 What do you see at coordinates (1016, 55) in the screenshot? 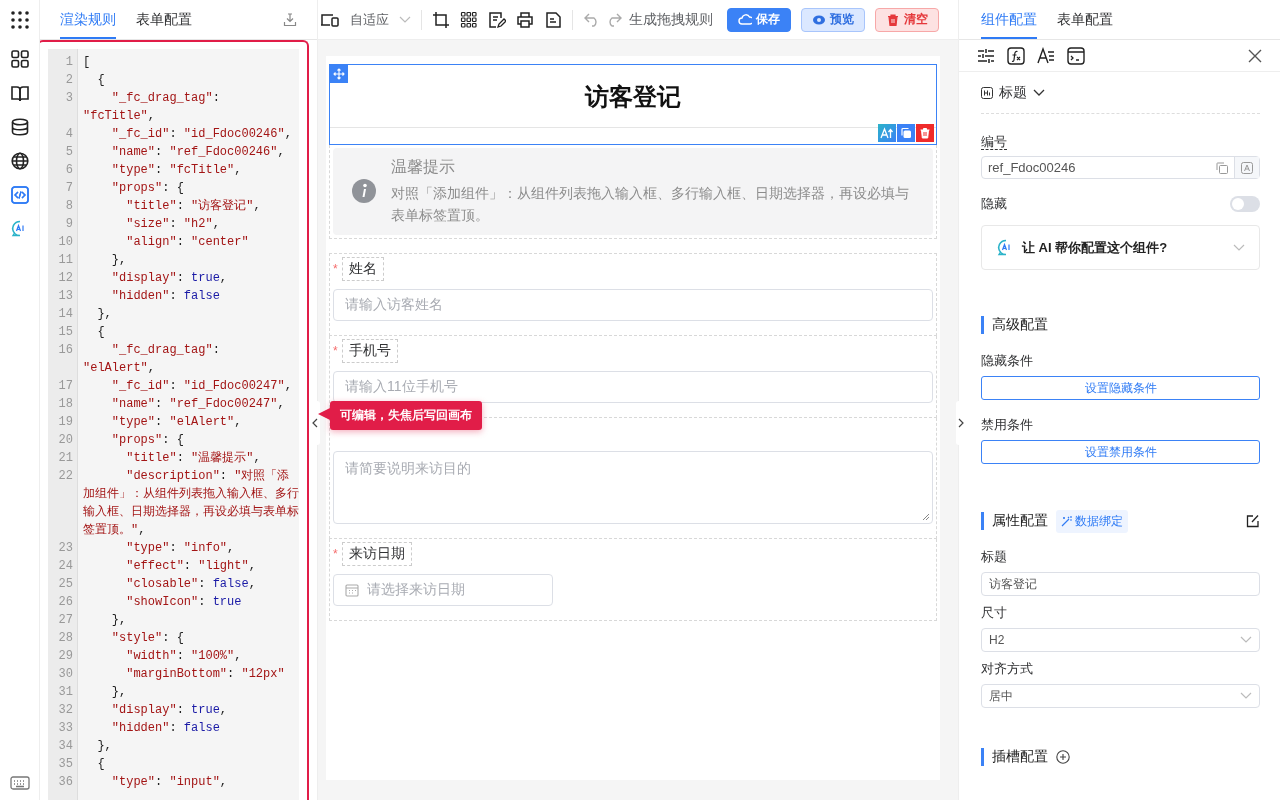
I see `function-icon` at bounding box center [1016, 55].